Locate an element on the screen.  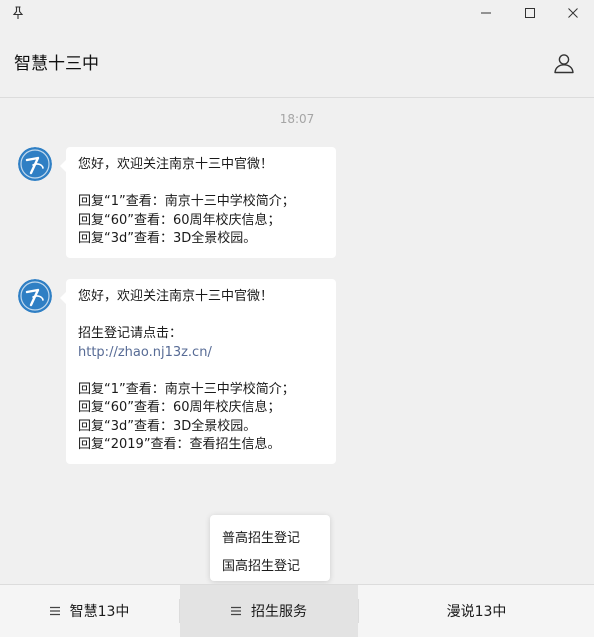
minimize-button is located at coordinates (486, 13).